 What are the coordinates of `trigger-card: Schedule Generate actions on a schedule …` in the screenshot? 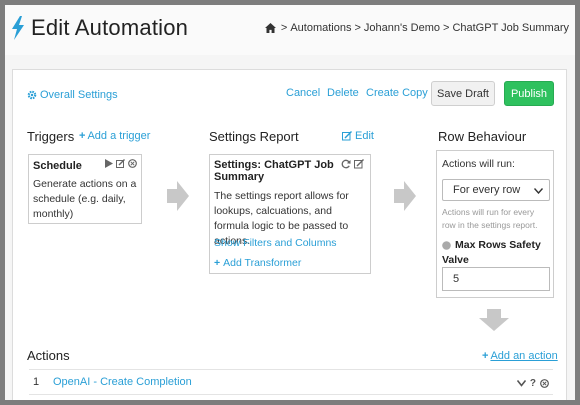 It's located at (85, 189).